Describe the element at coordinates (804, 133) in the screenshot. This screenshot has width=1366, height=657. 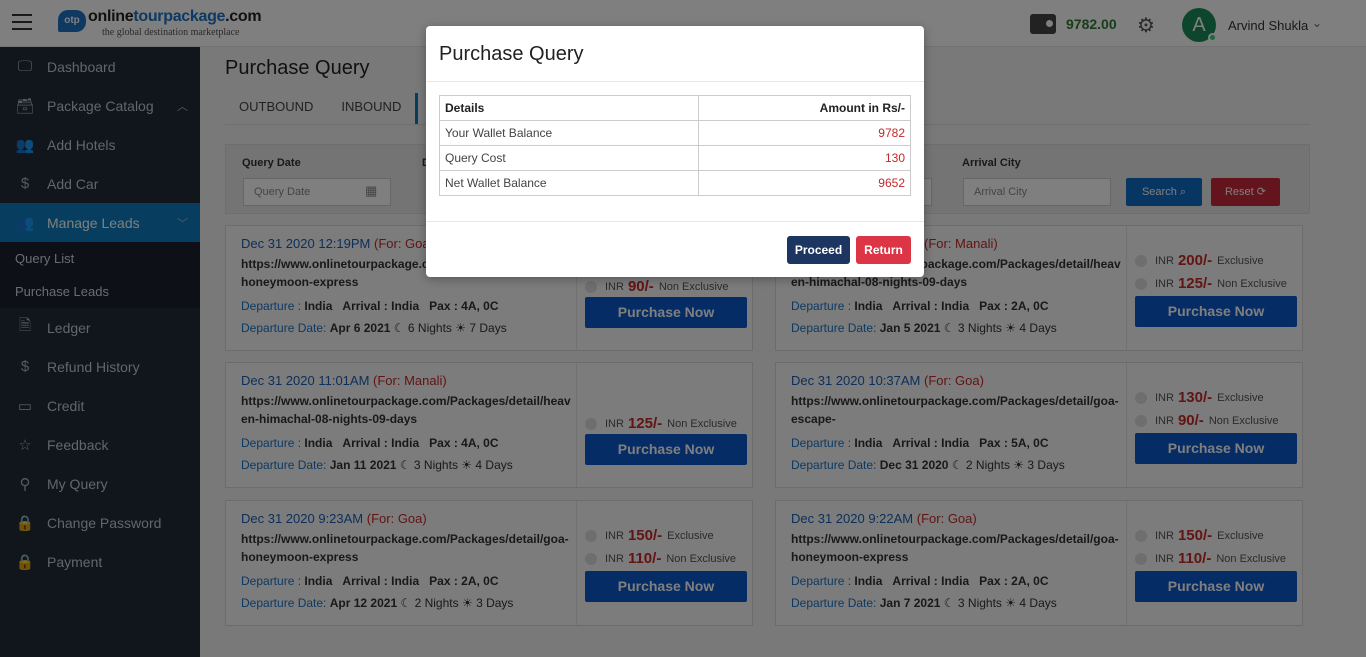
I see `row-value: 9782` at that location.